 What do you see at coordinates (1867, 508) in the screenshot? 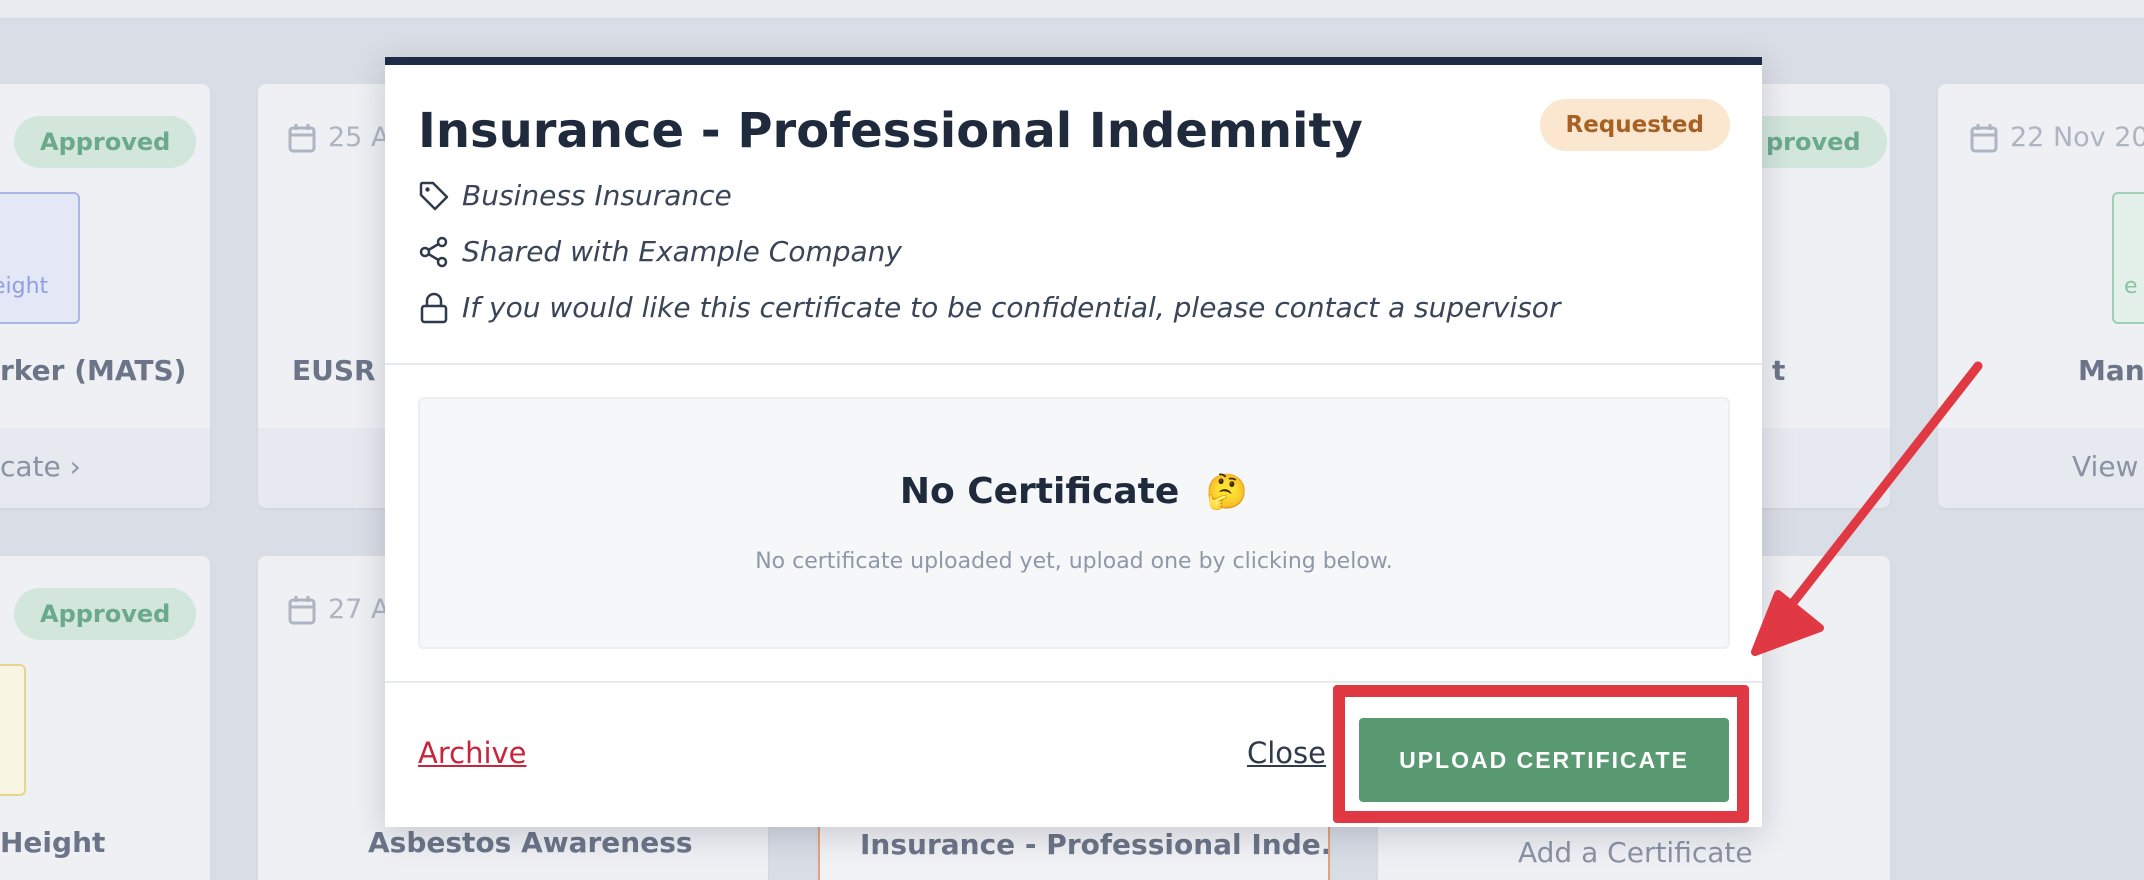
I see `arrow-annotation-icon` at bounding box center [1867, 508].